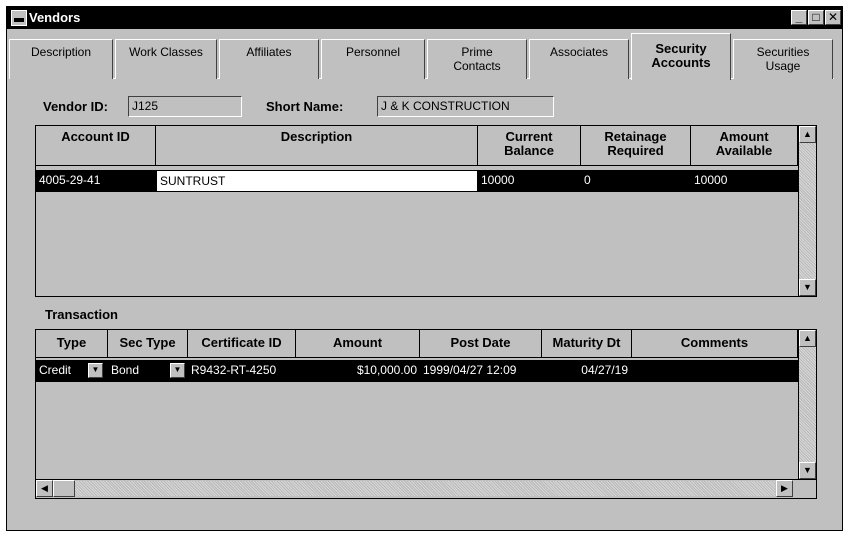 This screenshot has height=537, width=849. I want to click on tab-work-classes: Work Classes, so click(166, 59).